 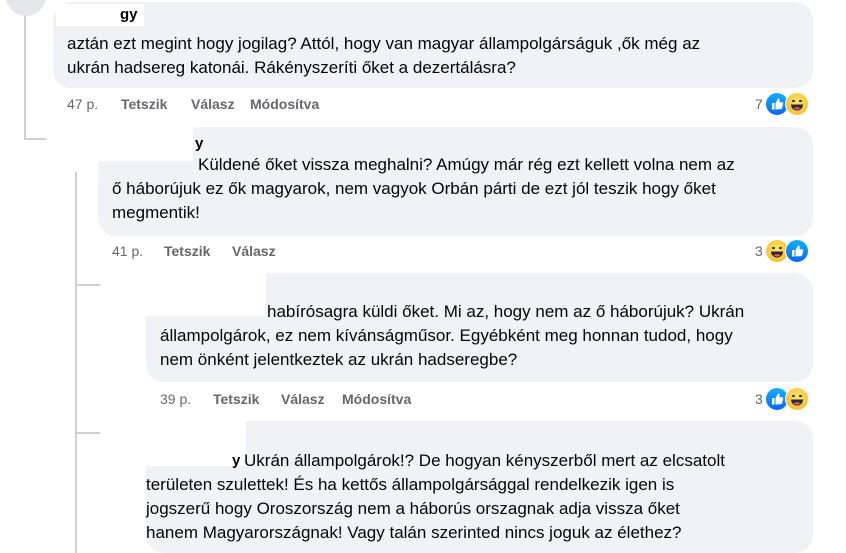 I want to click on comment-time: 39 p., so click(x=175, y=399).